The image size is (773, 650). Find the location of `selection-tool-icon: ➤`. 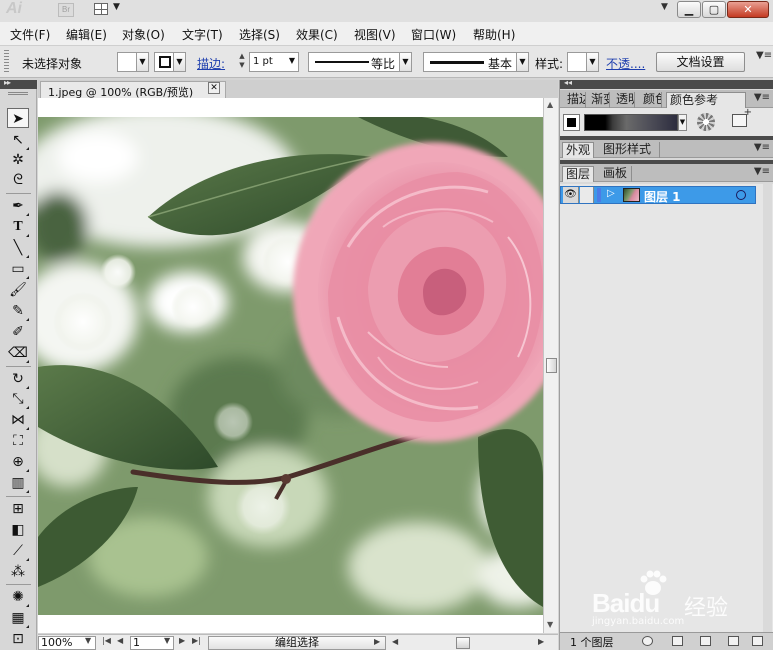

selection-tool-icon: ➤ is located at coordinates (18, 118).